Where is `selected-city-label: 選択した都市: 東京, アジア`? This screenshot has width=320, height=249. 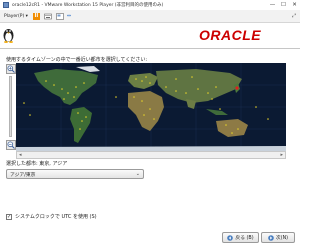
selected-city-label: 選択した都市: 東京, アジア is located at coordinates (37, 164).